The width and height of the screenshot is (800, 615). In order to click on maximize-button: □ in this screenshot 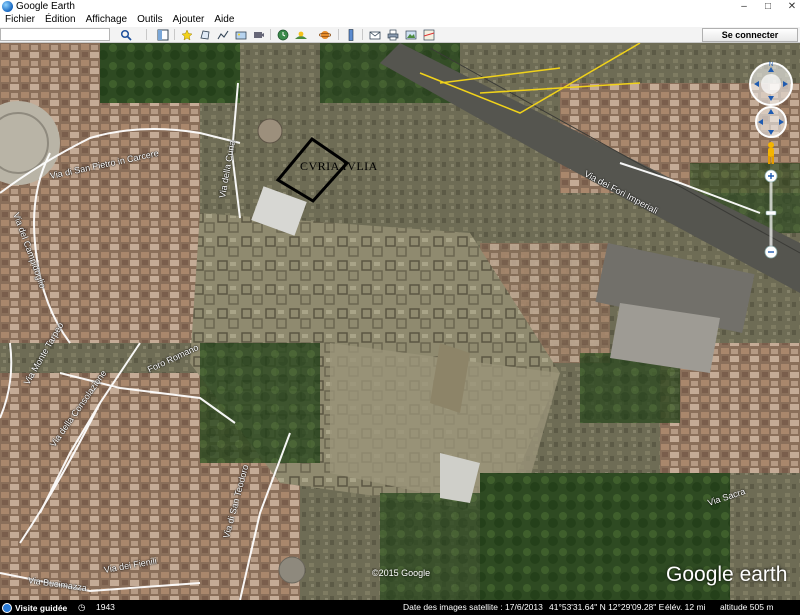, I will do `click(768, 7)`.